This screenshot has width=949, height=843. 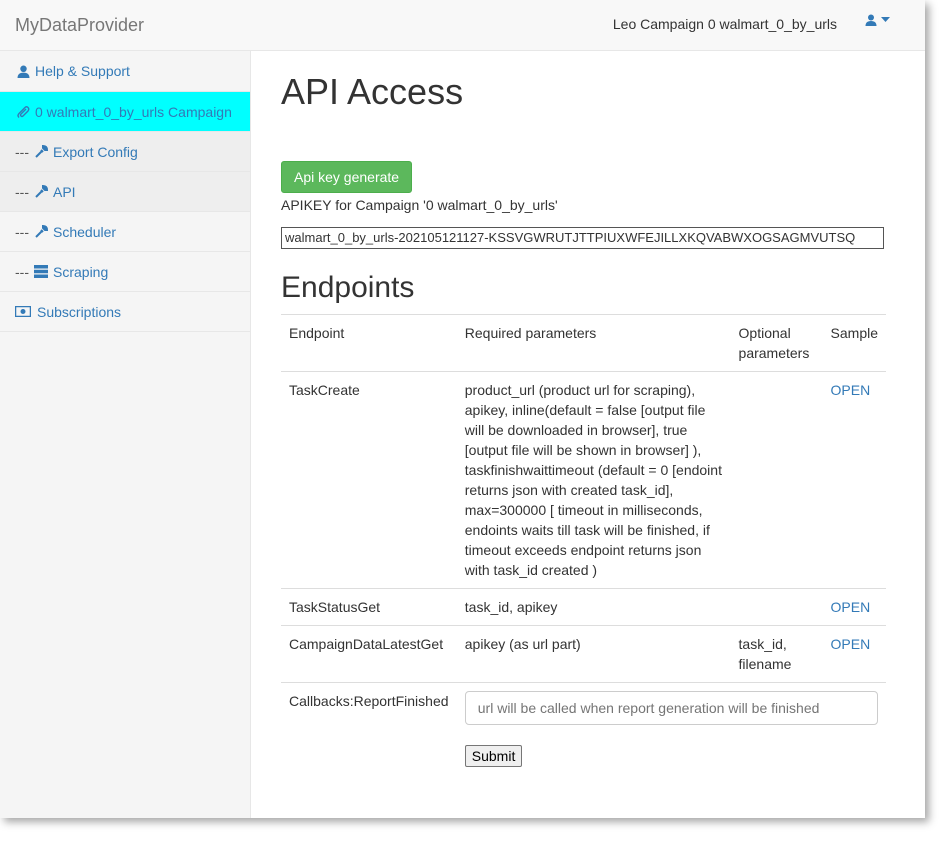 I want to click on column-header-optional: Optional parameters, so click(x=776, y=343).